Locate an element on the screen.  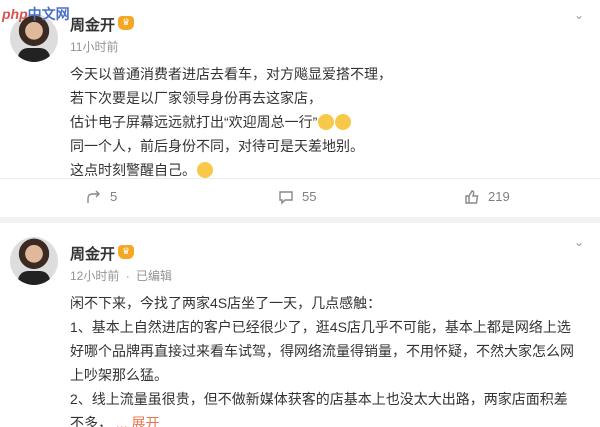
post-time: 11小时前 is located at coordinates (94, 46).